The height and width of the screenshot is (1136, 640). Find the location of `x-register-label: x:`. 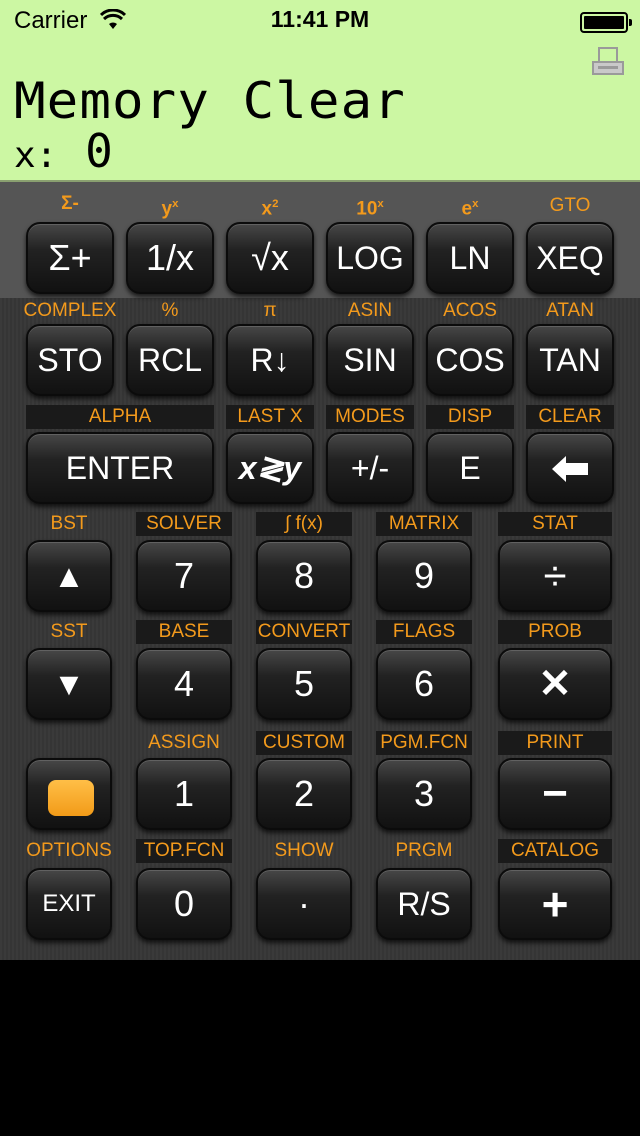

x-register-label: x: is located at coordinates (36, 155).